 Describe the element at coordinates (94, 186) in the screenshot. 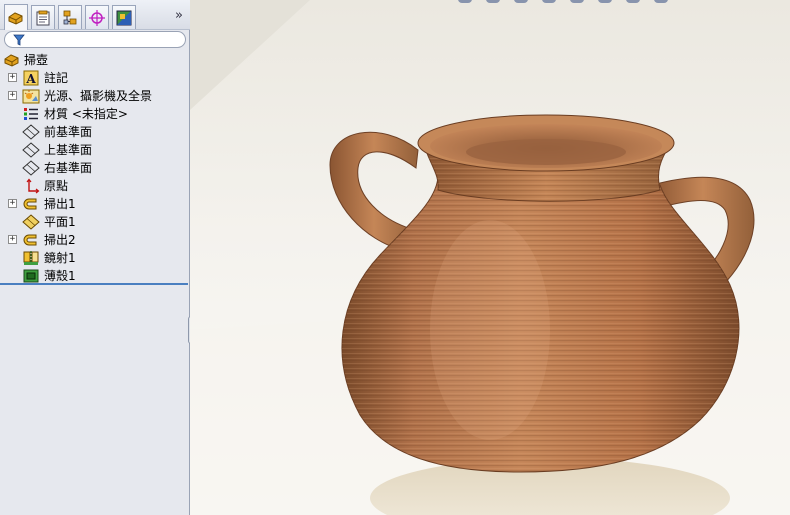

I see `tree-item-origin: 原點` at that location.